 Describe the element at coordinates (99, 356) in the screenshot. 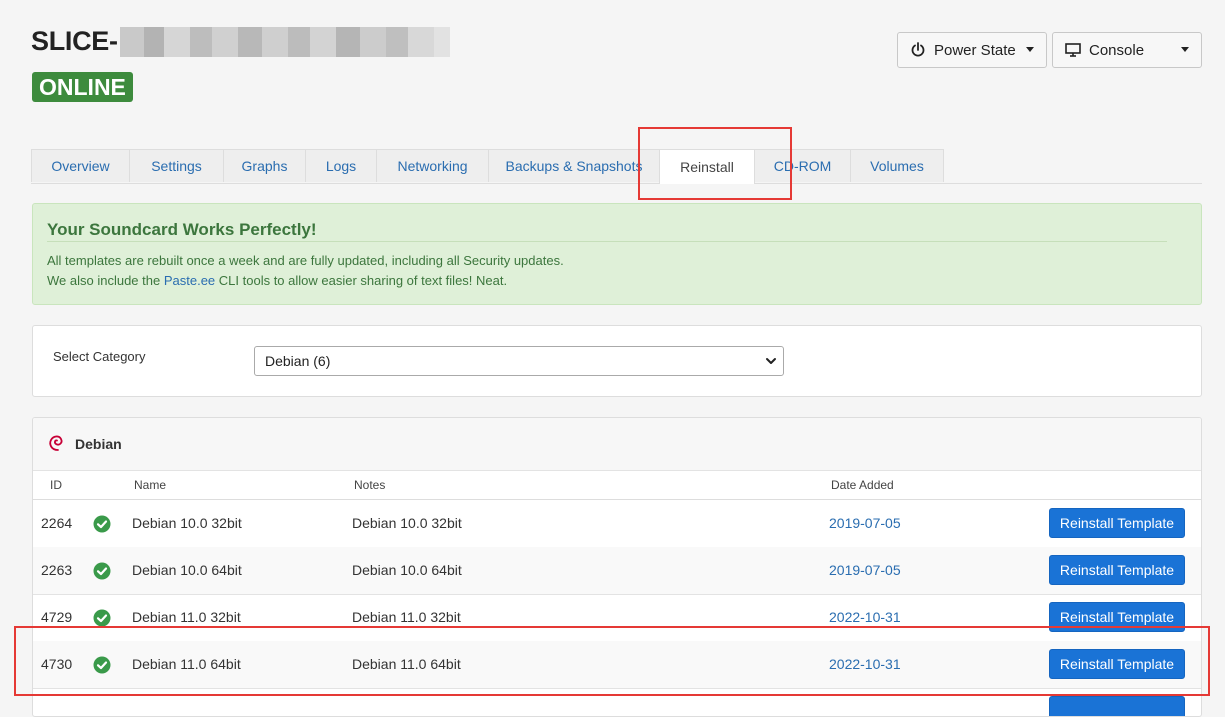

I see `category-label: Select Category` at that location.